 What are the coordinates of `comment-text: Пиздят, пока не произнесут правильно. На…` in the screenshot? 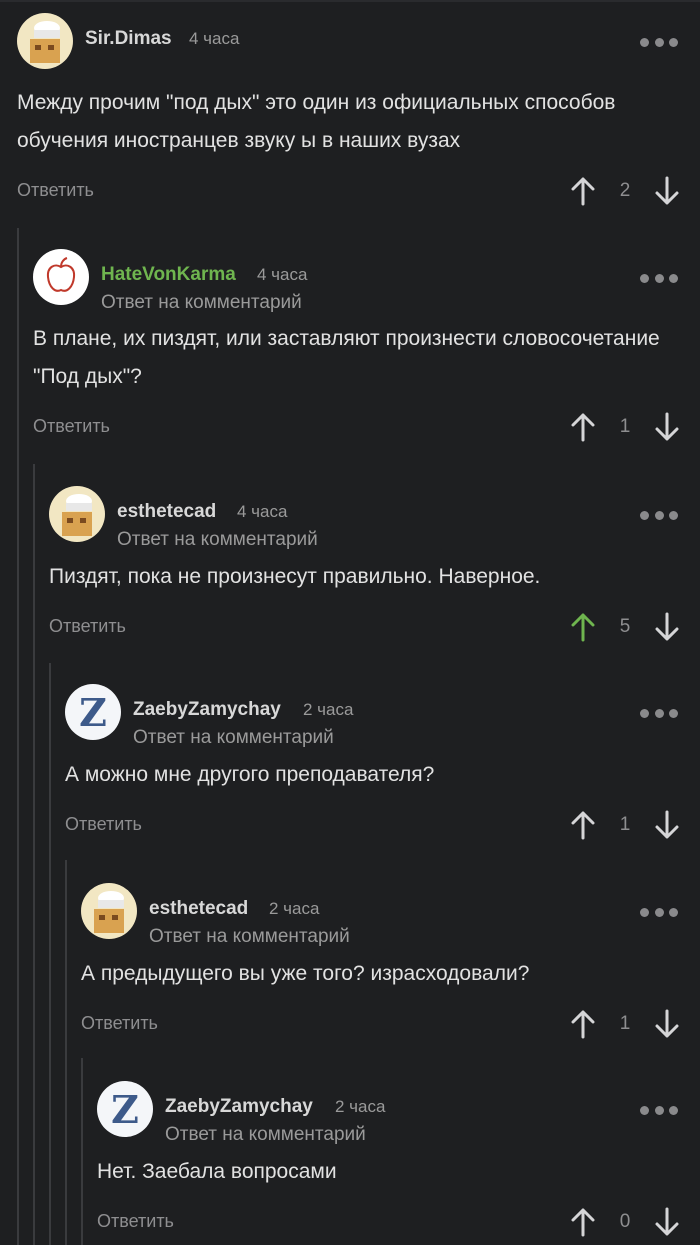 It's located at (295, 576).